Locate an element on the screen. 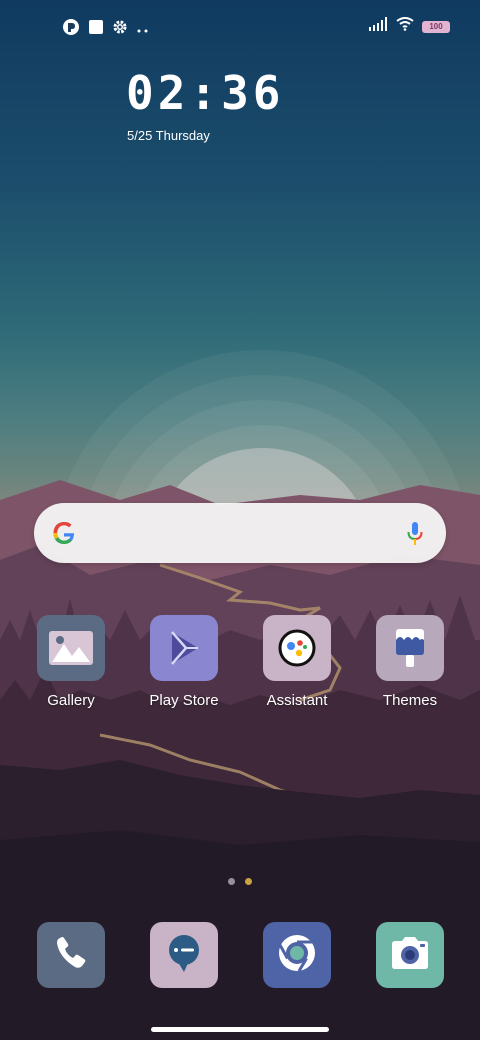  chrome-icon is located at coordinates (297, 955).